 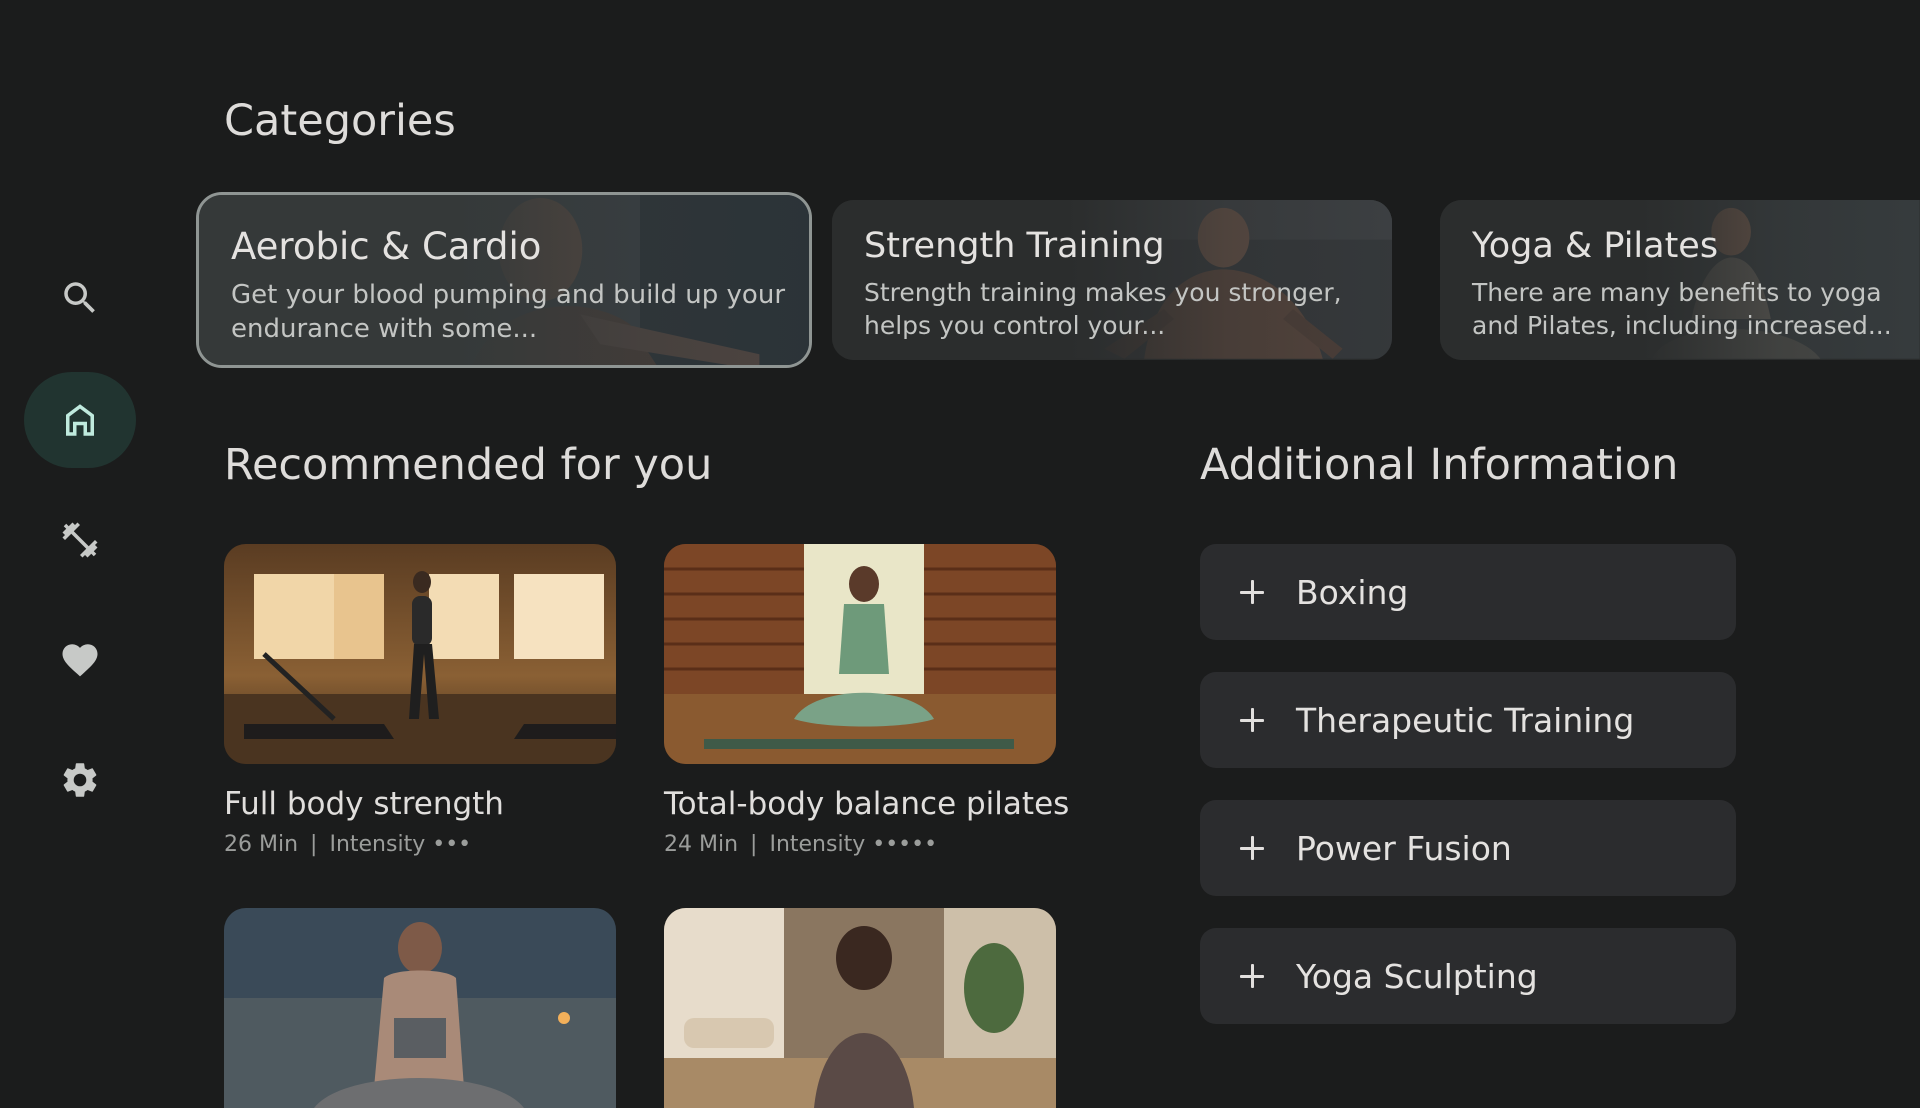 What do you see at coordinates (1014, 246) in the screenshot?
I see `category-name: Strength Training` at bounding box center [1014, 246].